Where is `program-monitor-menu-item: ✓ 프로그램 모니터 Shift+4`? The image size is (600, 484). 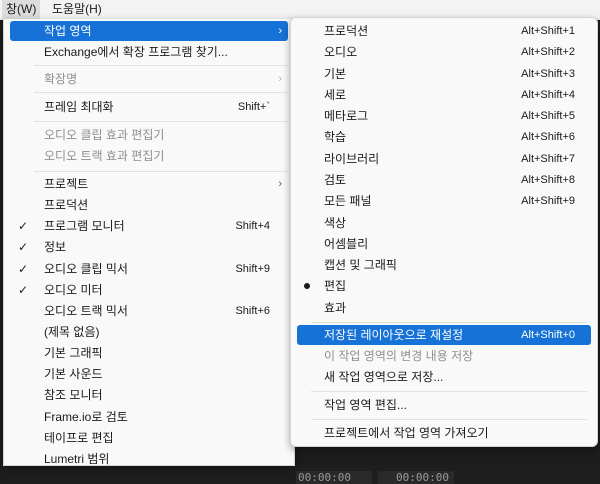 program-monitor-menu-item: ✓ 프로그램 모니터 Shift+4 is located at coordinates (149, 226).